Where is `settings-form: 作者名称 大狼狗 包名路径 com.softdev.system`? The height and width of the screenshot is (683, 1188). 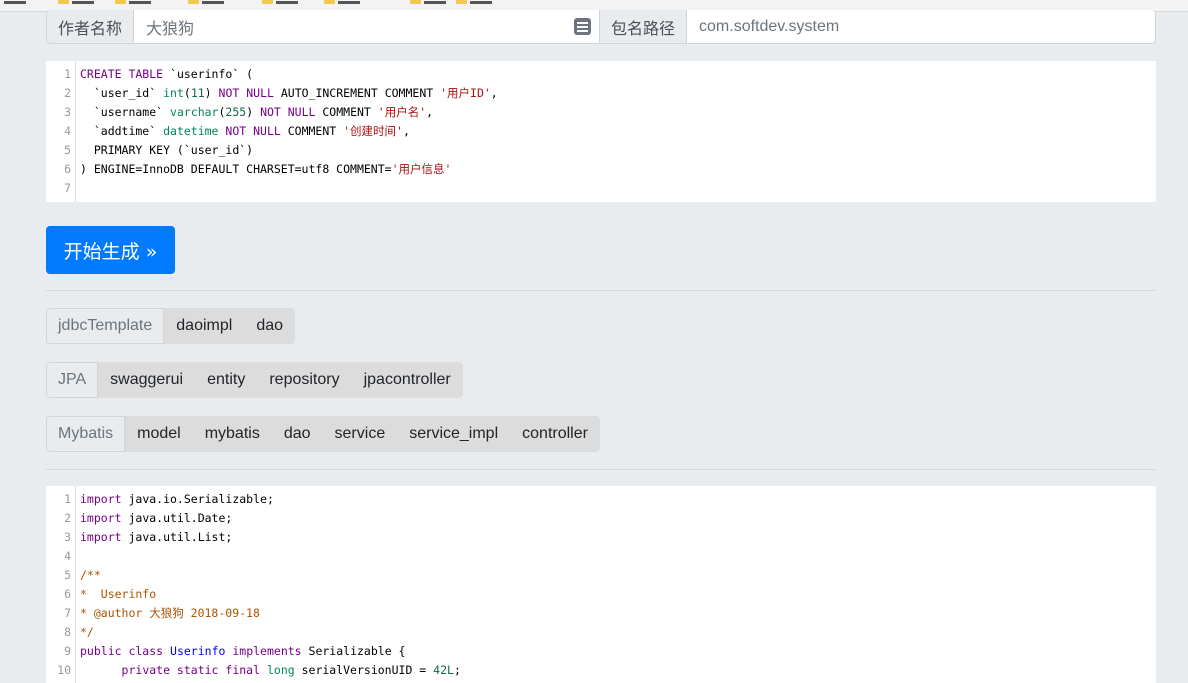 settings-form: 作者名称 大狼狗 包名路径 com.softdev.system is located at coordinates (601, 27).